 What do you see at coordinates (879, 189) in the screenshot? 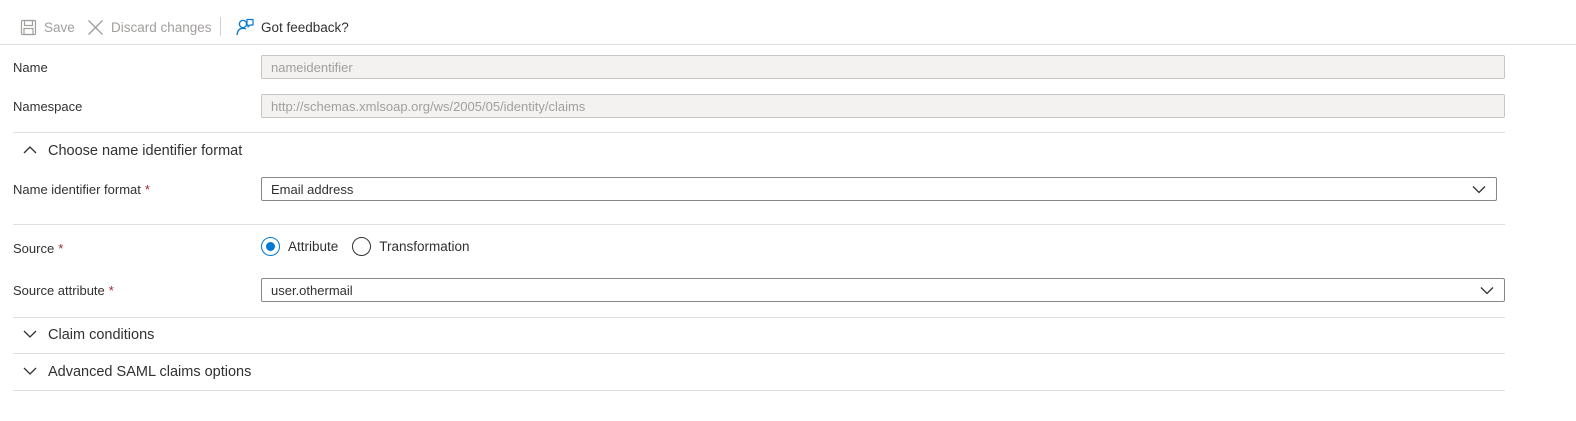
I see `name-identifier-format-dropdown: Email address` at bounding box center [879, 189].